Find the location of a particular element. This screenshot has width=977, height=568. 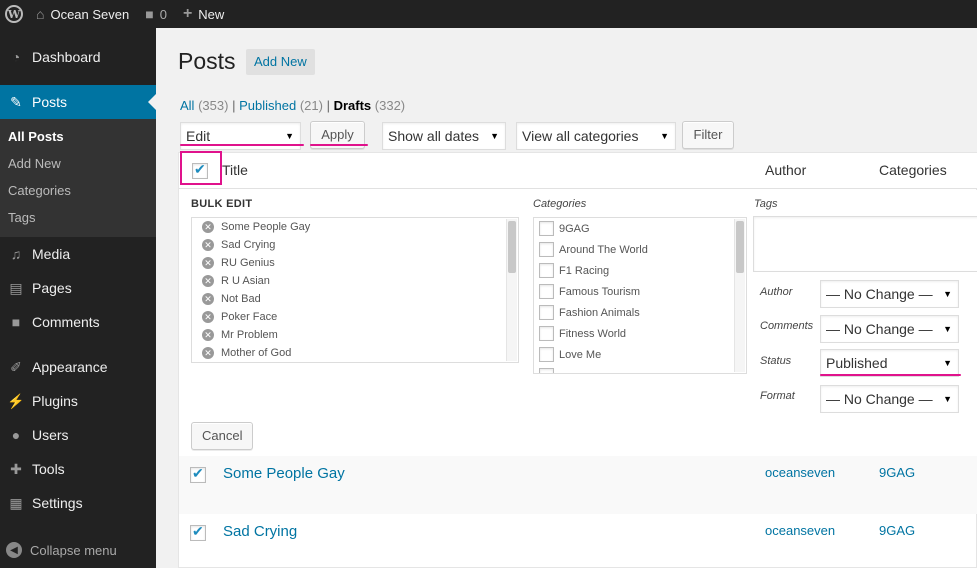

category-filter-select: View all categories ▼ is located at coordinates (596, 136).